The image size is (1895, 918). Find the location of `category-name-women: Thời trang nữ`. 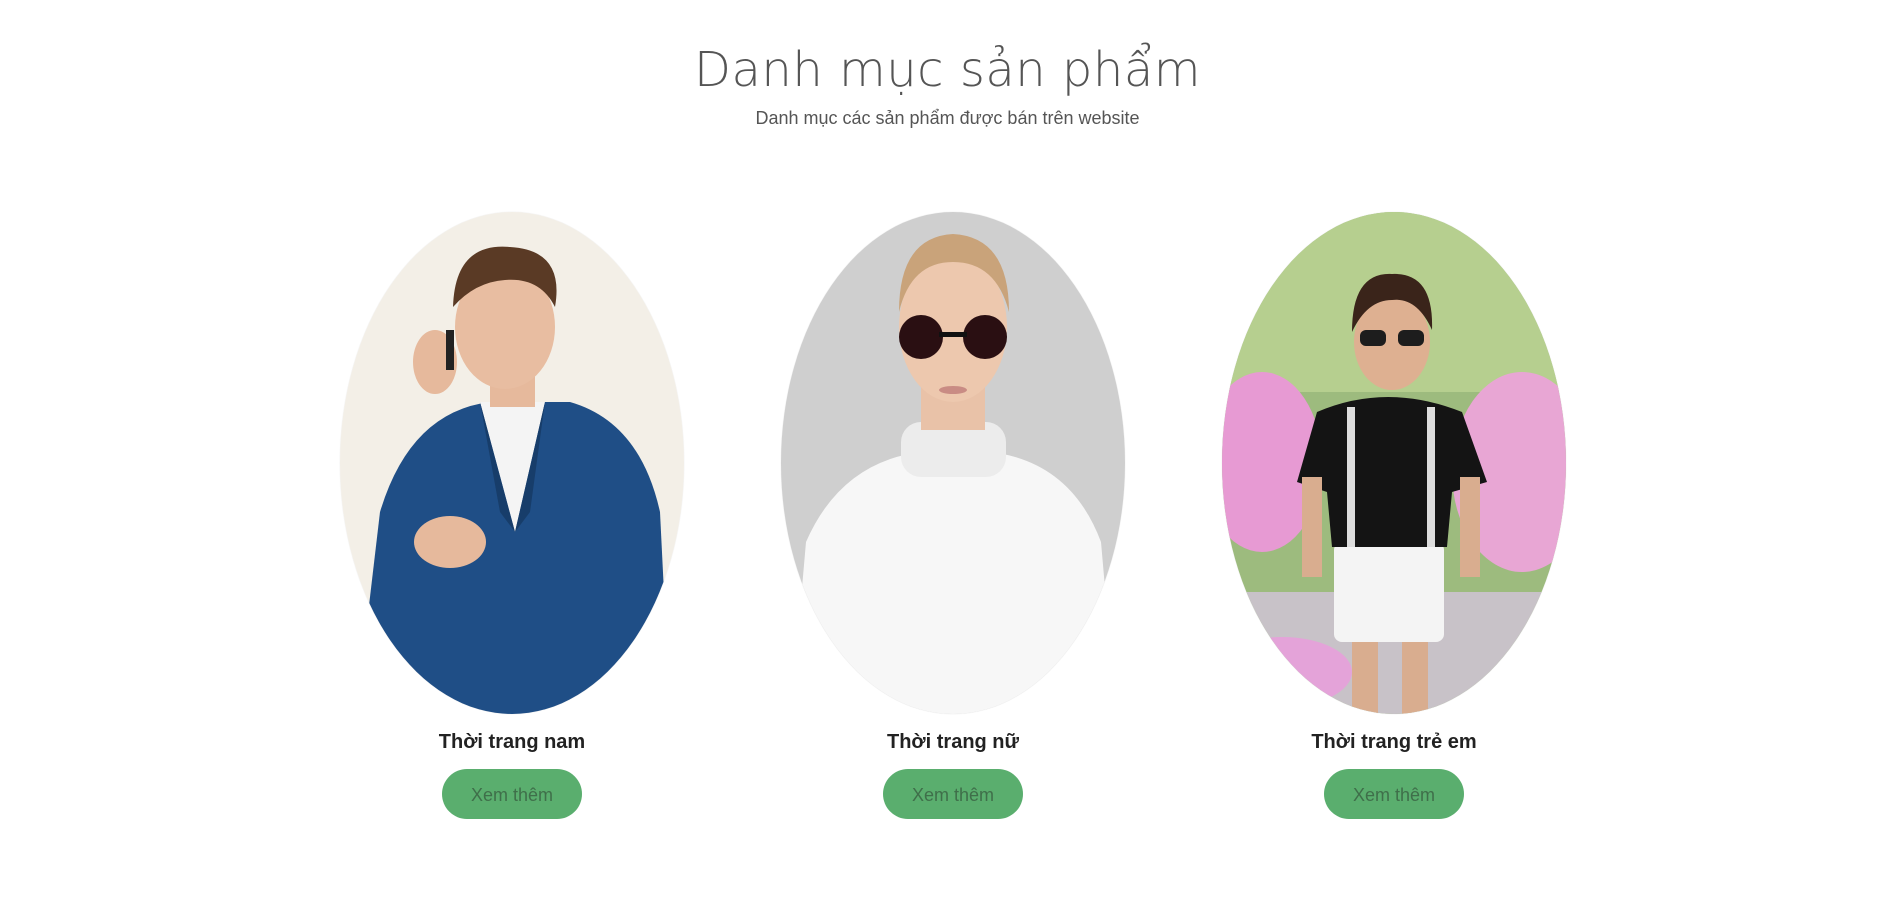

category-name-women: Thời trang nữ is located at coordinates (953, 742).